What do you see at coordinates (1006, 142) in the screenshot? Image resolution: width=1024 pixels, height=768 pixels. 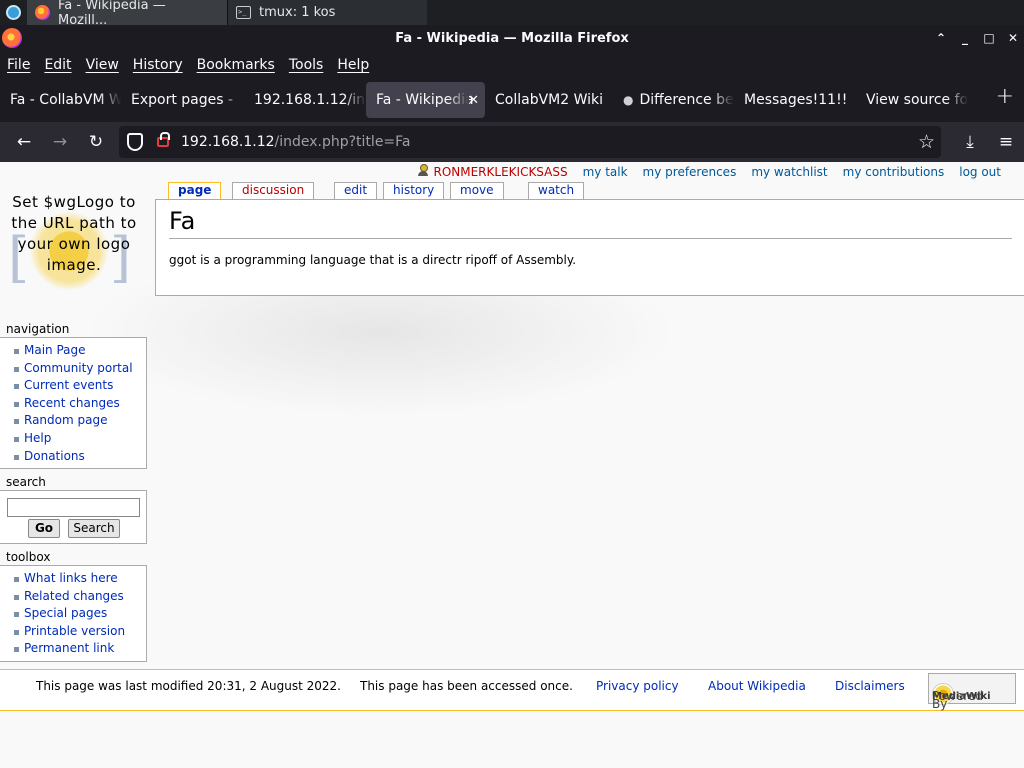 I see `app-menu-button: ≡` at bounding box center [1006, 142].